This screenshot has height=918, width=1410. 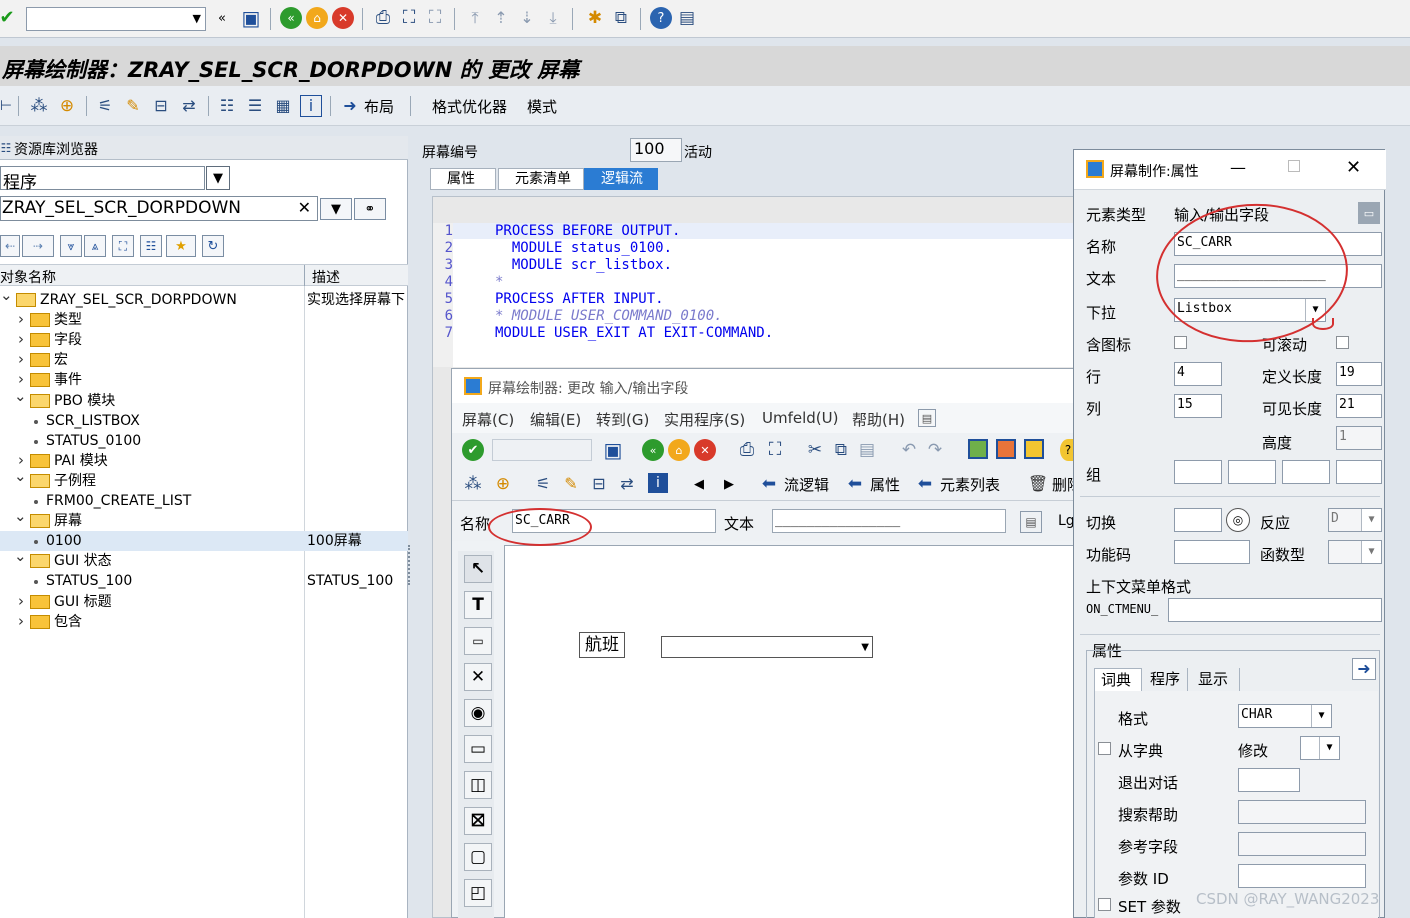 What do you see at coordinates (587, 231) in the screenshot?
I see `code-line: PROCESS BEFORE OUTPUT.` at bounding box center [587, 231].